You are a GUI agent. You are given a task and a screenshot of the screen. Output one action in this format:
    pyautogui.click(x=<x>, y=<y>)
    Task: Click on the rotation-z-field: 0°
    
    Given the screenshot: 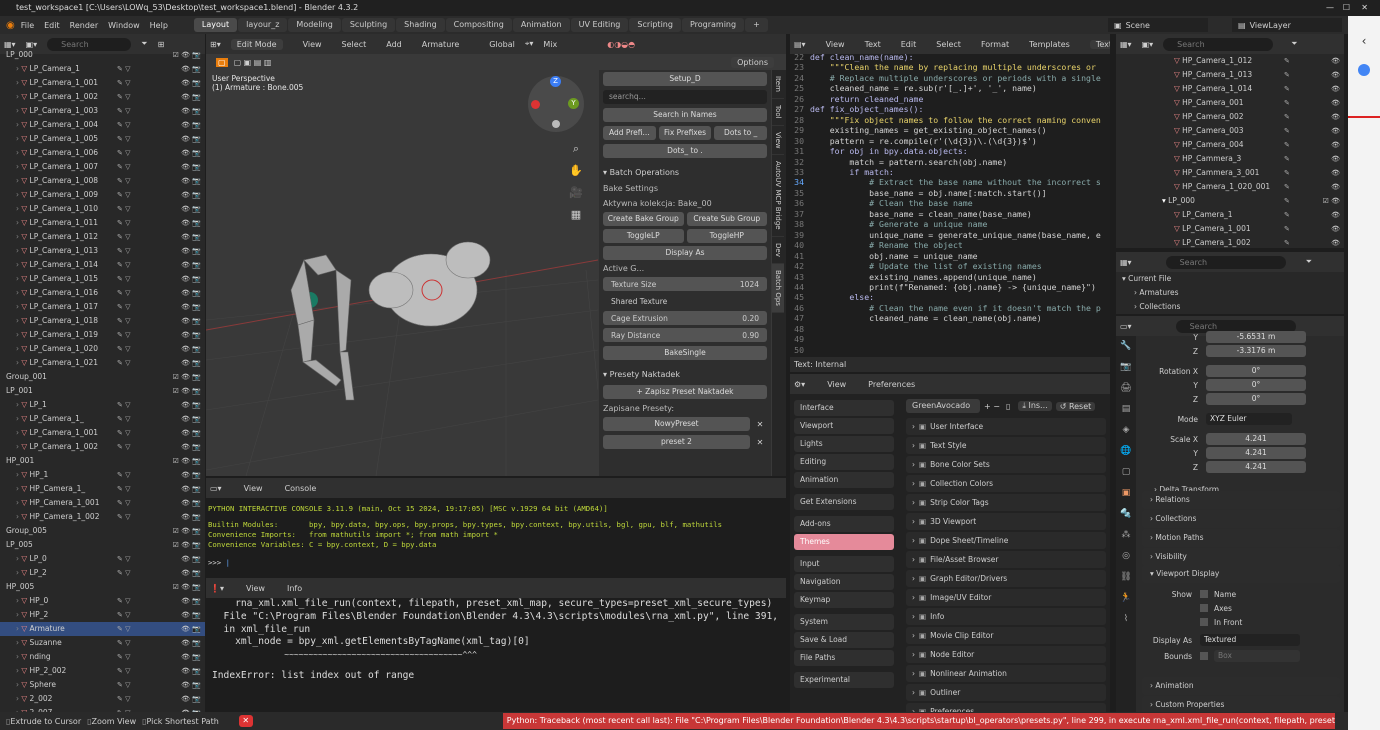 What is the action you would take?
    pyautogui.click(x=1256, y=399)
    